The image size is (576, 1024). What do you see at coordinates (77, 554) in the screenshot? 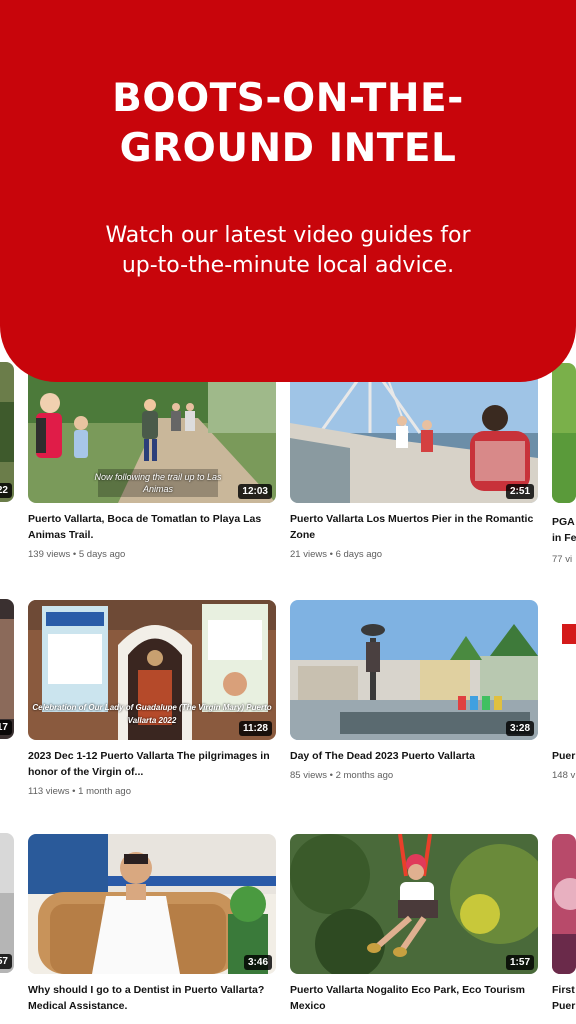
I see `video-meta: 139 views • 5 days ago` at bounding box center [77, 554].